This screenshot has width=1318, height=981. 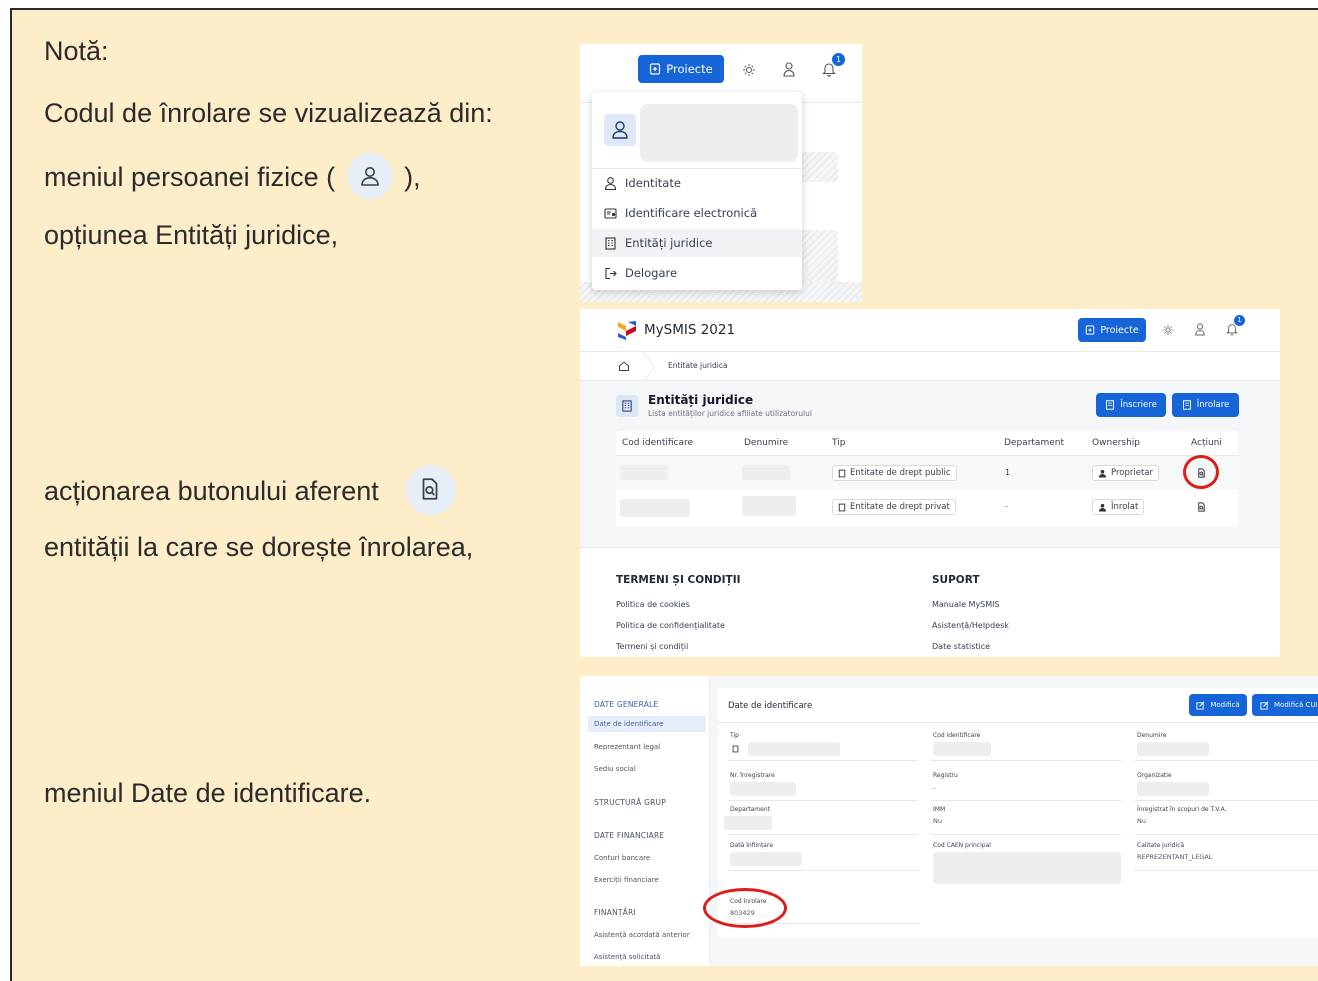 I want to click on field-value-imm: Nu, so click(x=937, y=821).